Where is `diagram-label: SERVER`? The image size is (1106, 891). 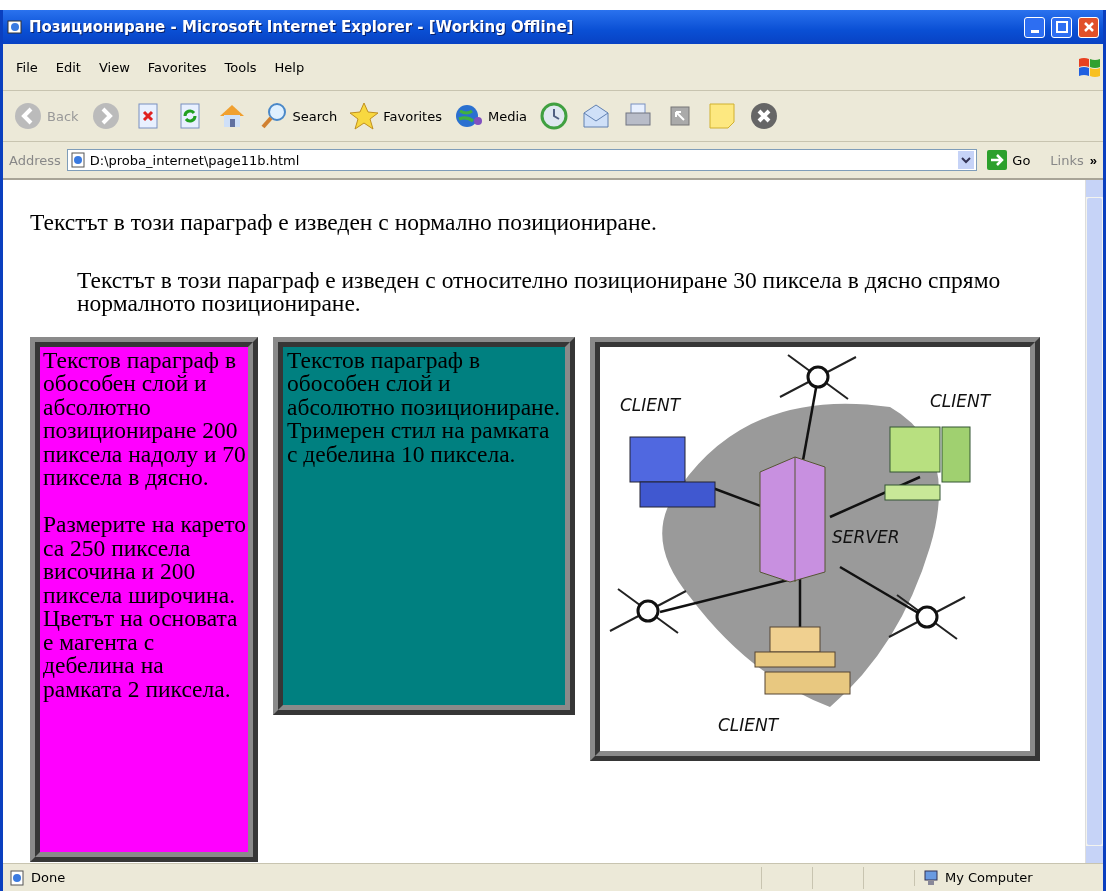 diagram-label: SERVER is located at coordinates (866, 536).